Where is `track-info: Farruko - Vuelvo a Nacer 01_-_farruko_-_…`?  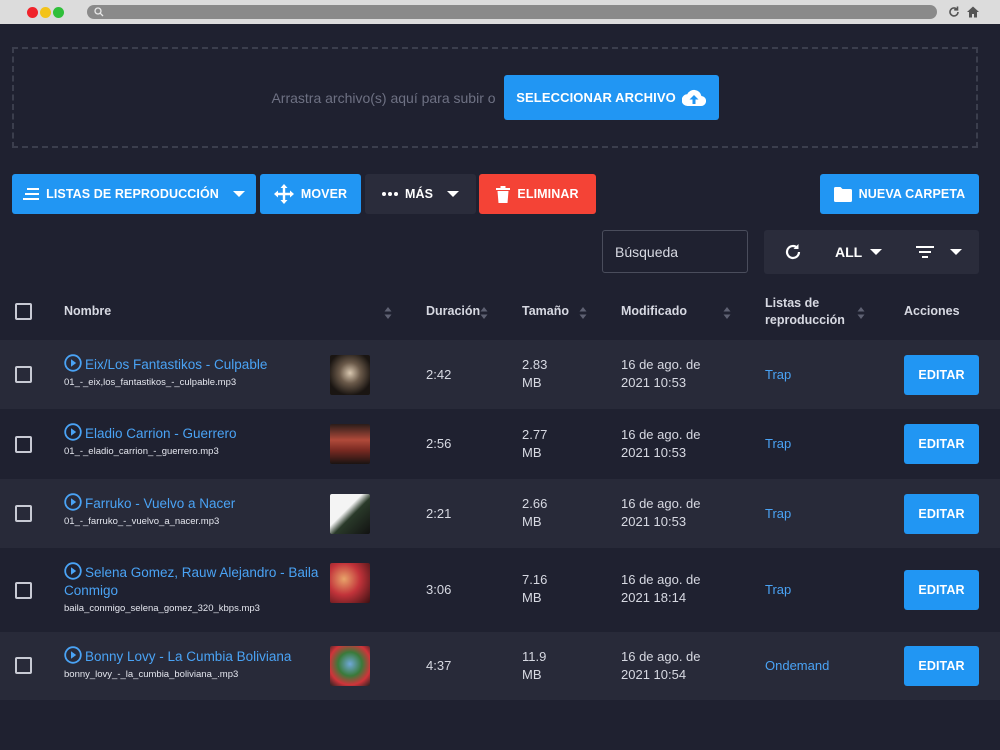 track-info: Farruko - Vuelvo a Nacer 01_-_farruko_-_… is located at coordinates (191, 510).